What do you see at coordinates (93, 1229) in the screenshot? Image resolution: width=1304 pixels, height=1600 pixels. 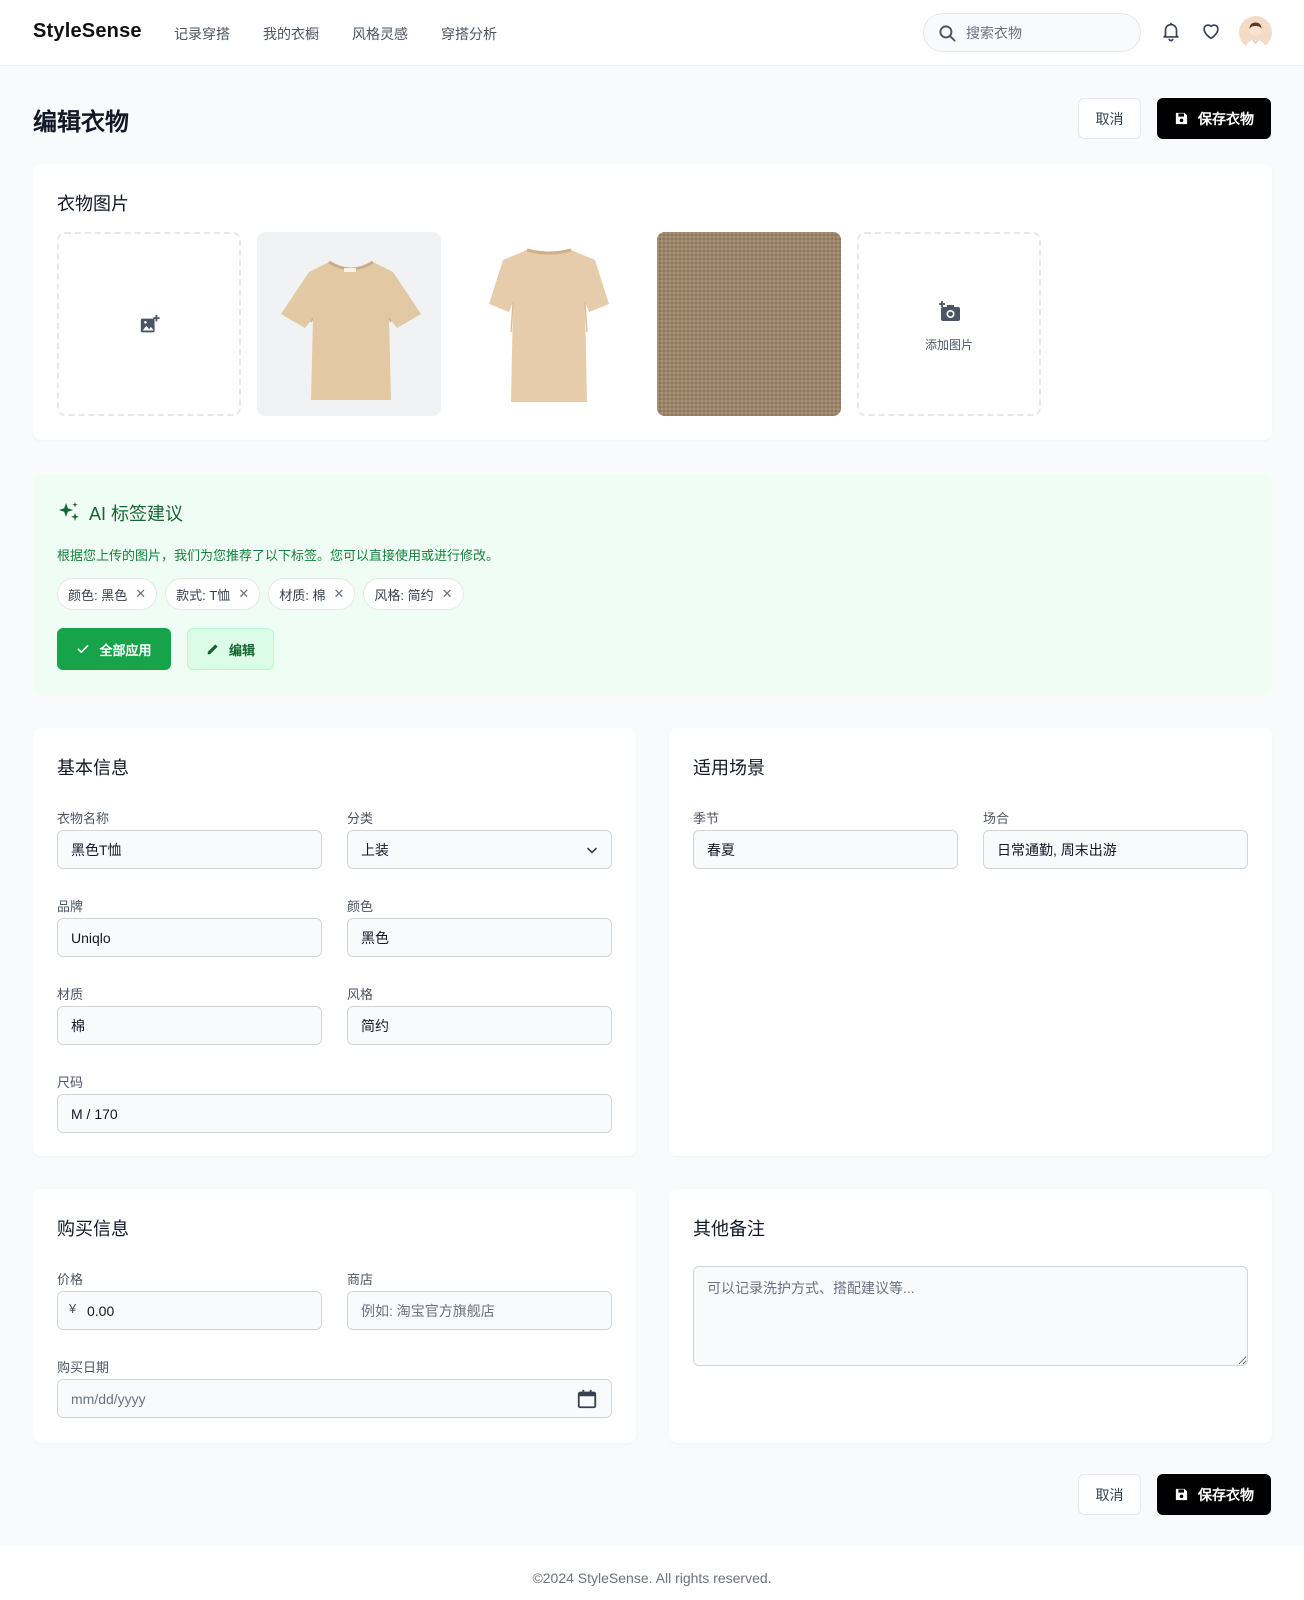 I see `purchase-title: 购买信息` at bounding box center [93, 1229].